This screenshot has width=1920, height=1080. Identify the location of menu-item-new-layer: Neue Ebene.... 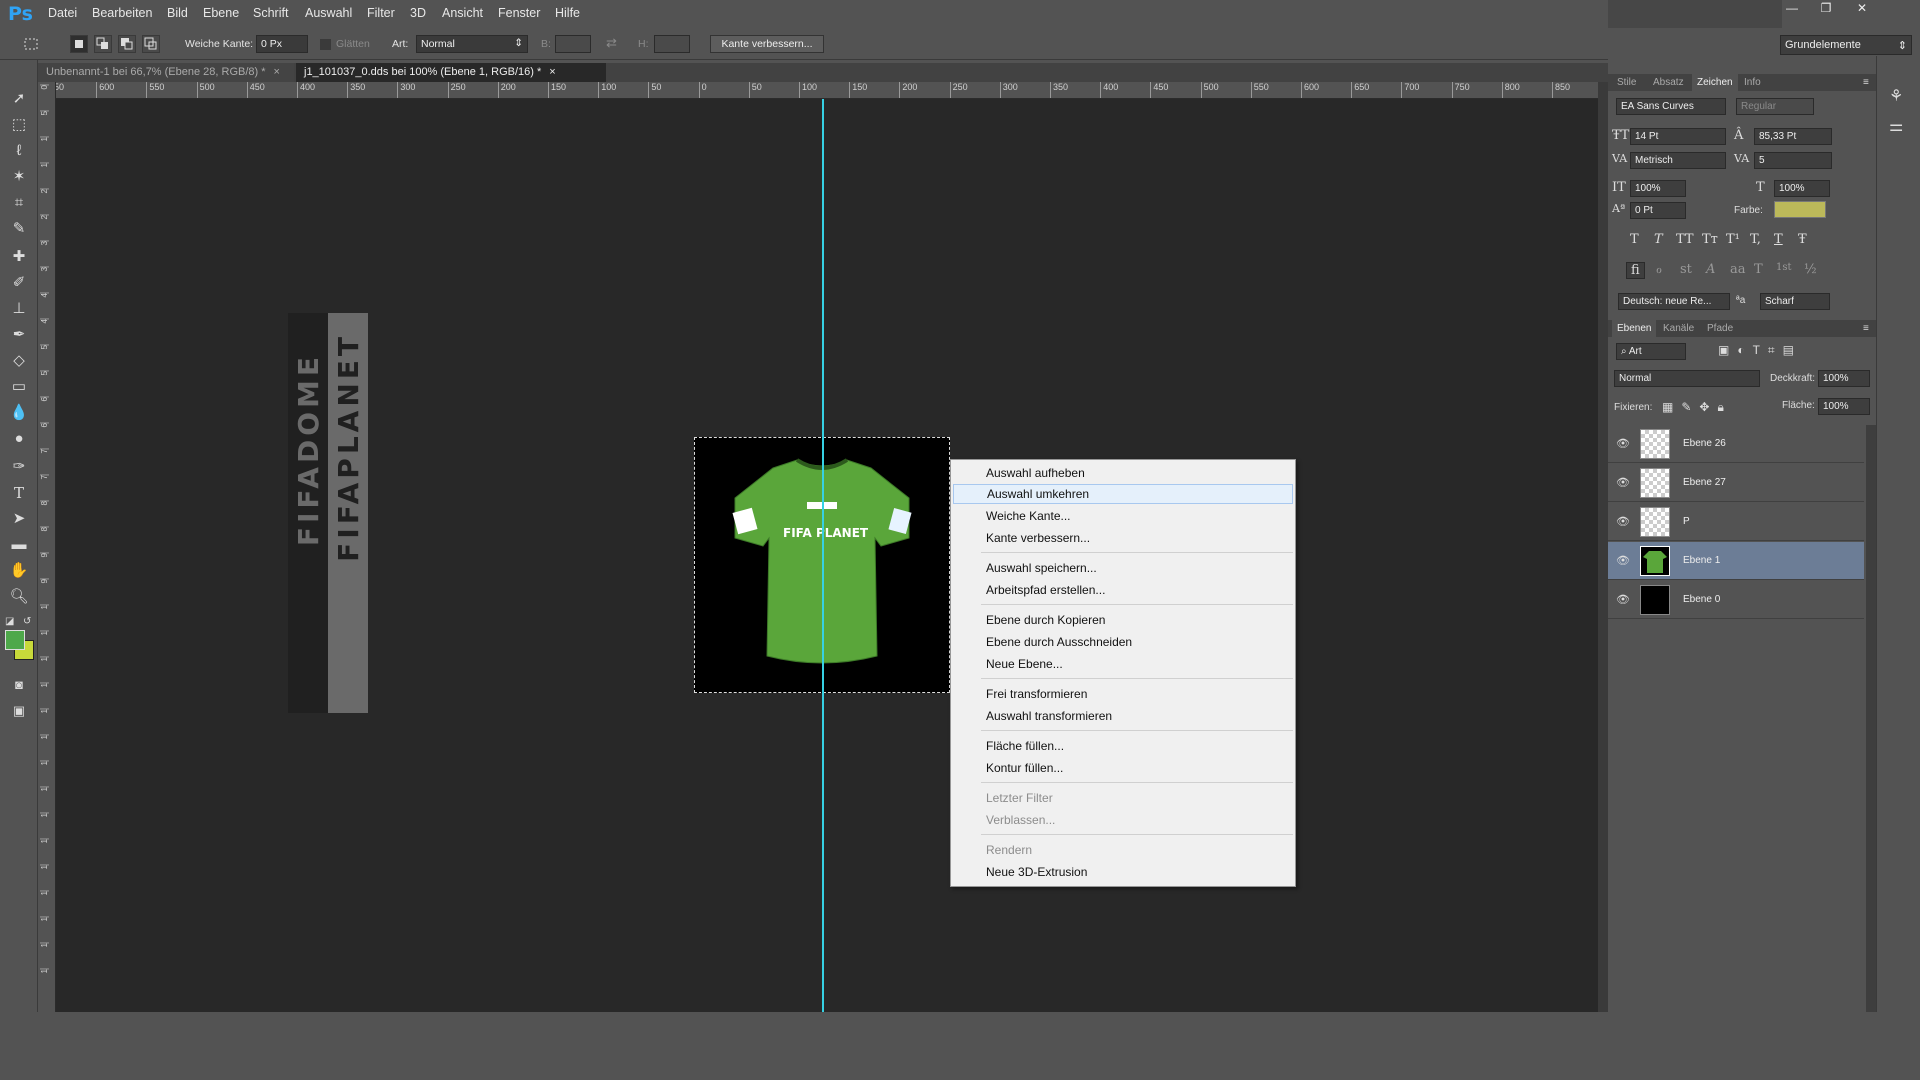
(1123, 664).